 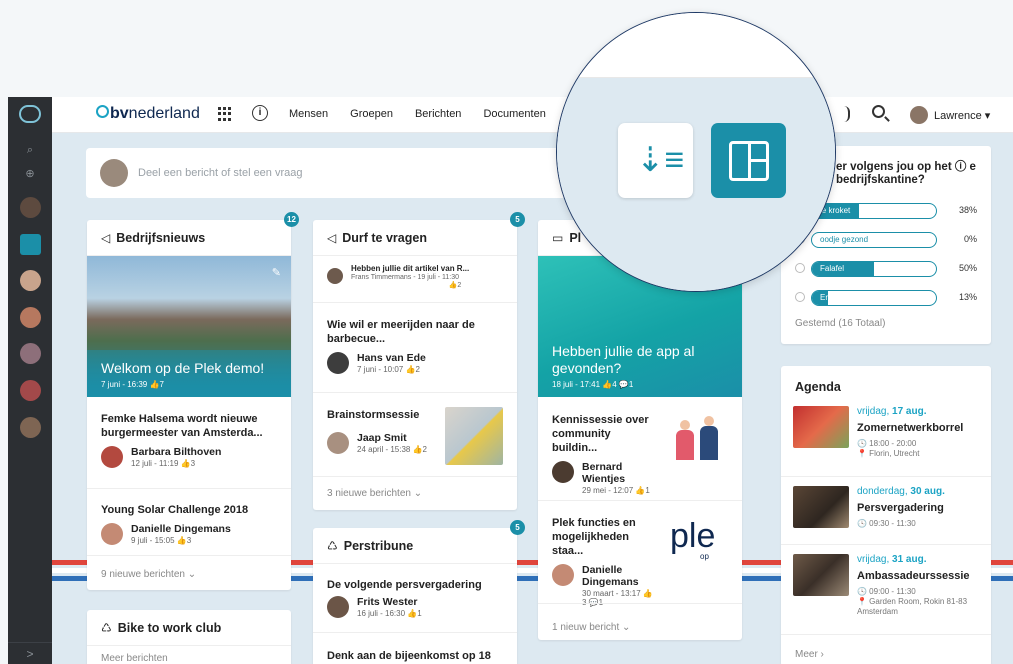 I want to click on author-name: Bernard Wientjes, so click(x=604, y=473).